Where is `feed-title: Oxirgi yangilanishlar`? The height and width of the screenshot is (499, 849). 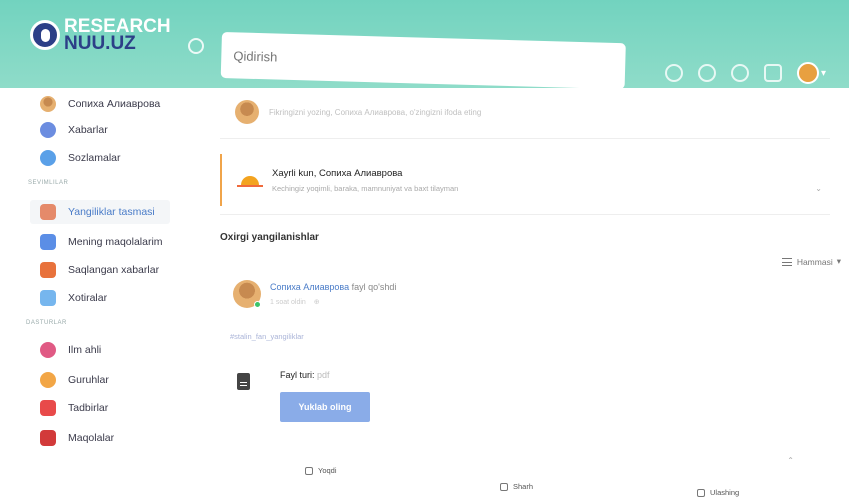 feed-title: Oxirgi yangilanishlar is located at coordinates (269, 237).